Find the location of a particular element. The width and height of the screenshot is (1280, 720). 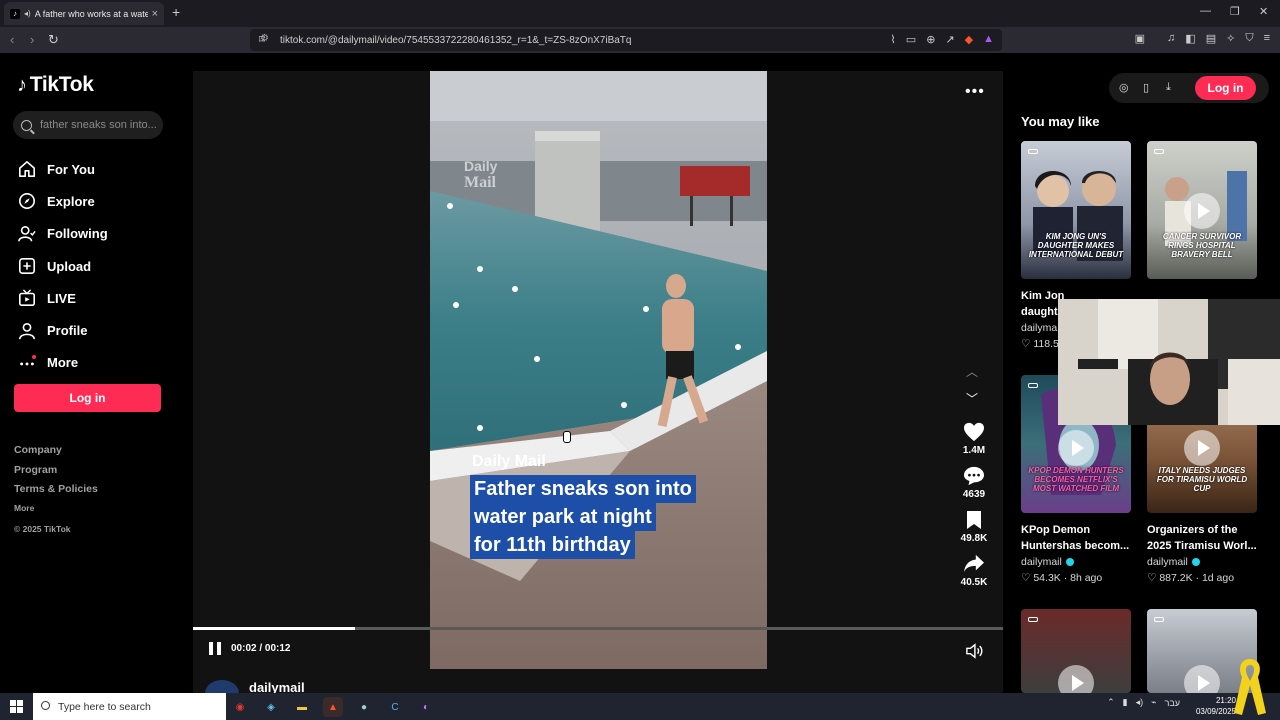

brave-shield-icon: ◆ is located at coordinates (969, 39).